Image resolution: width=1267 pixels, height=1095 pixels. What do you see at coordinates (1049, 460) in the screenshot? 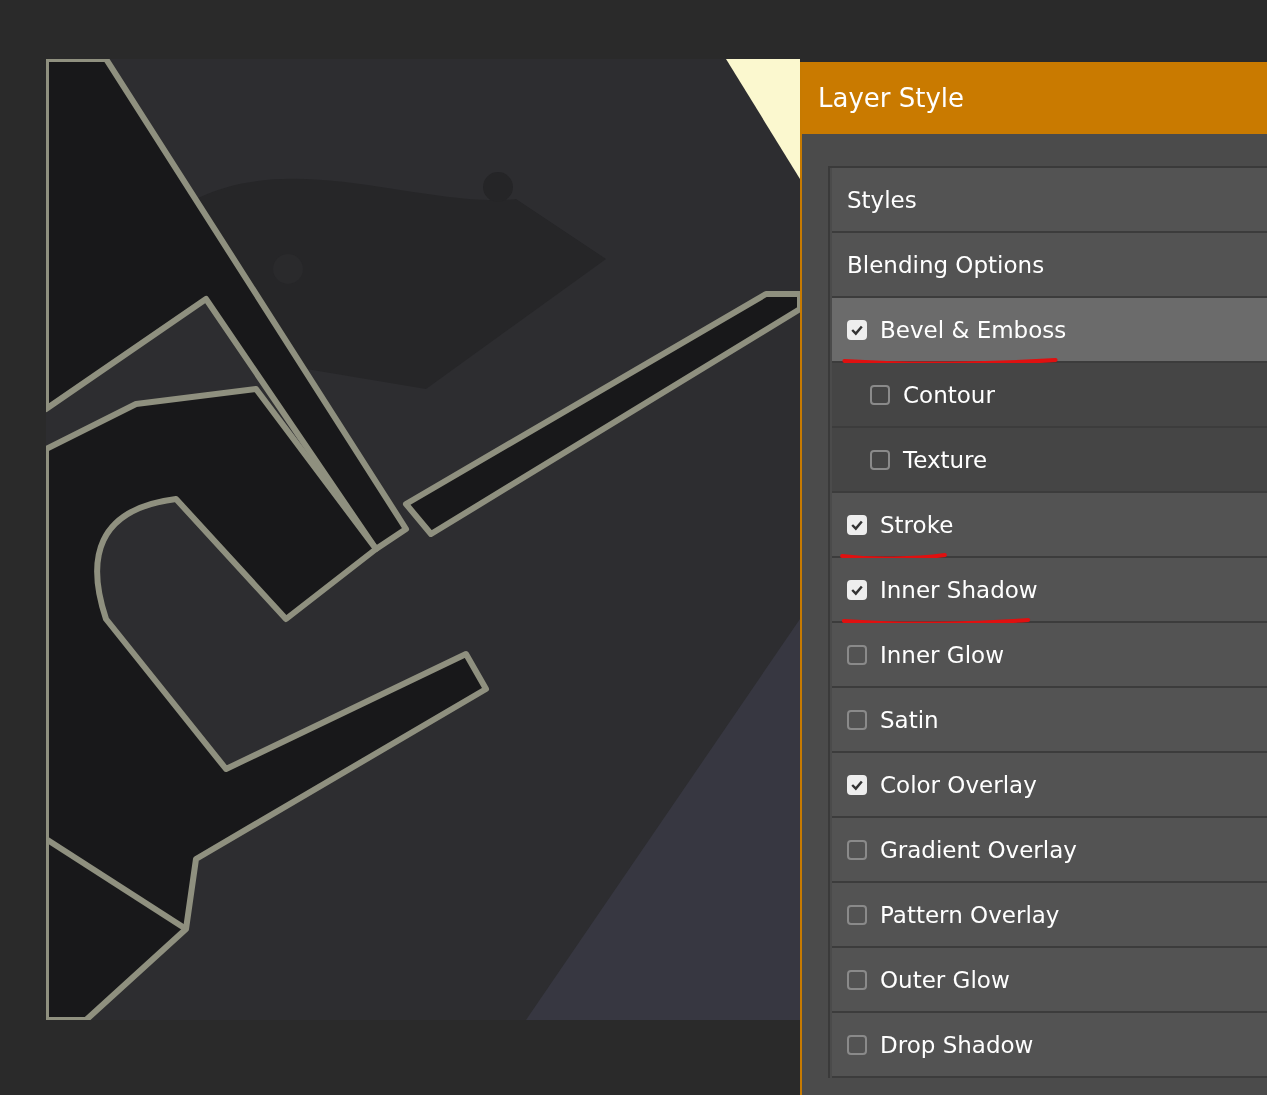
I see `style-list-item: Texture` at bounding box center [1049, 460].